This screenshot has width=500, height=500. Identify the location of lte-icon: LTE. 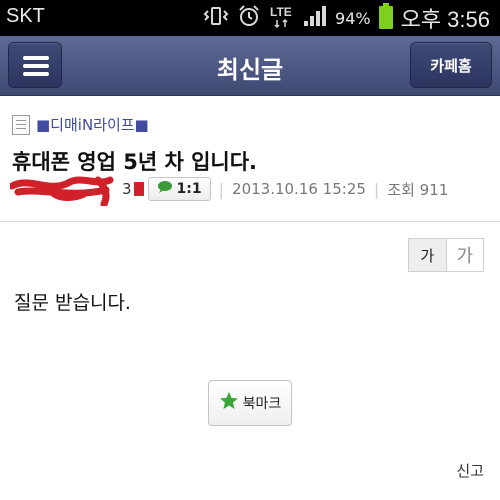
(282, 18).